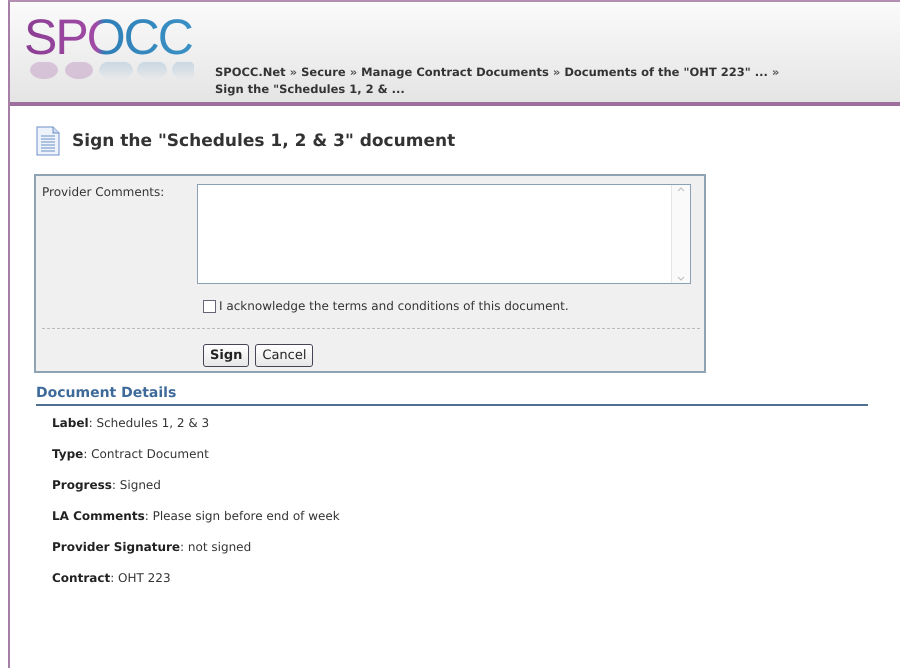 Image resolution: width=900 pixels, height=668 pixels. I want to click on breadcrumb-link: SPOCC.Net, so click(250, 72).